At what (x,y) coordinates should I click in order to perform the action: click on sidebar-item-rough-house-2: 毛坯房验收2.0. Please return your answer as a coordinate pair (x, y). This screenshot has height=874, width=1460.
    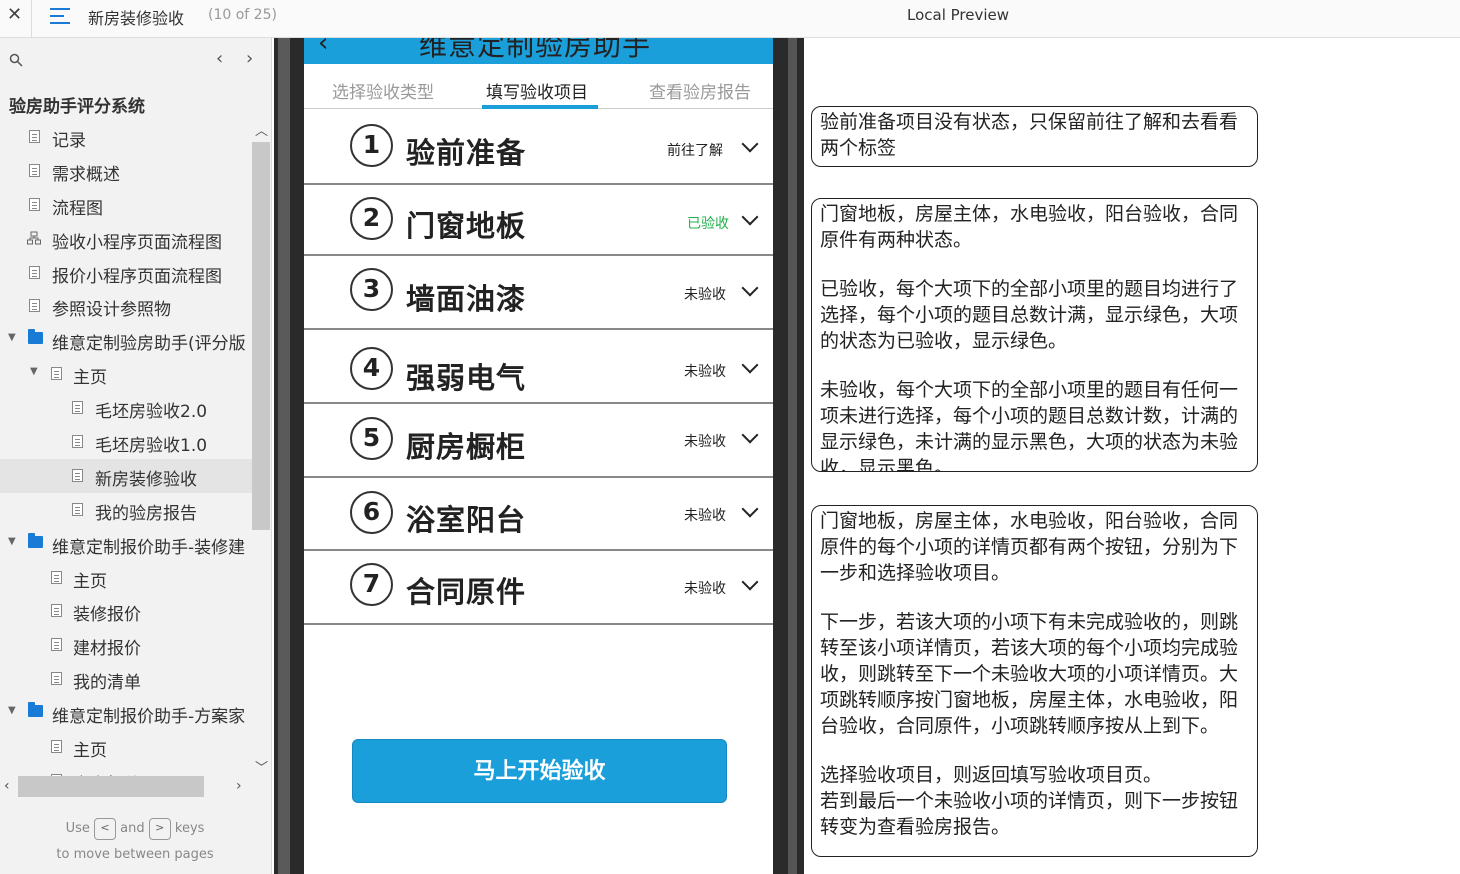
    Looking at the image, I should click on (126, 408).